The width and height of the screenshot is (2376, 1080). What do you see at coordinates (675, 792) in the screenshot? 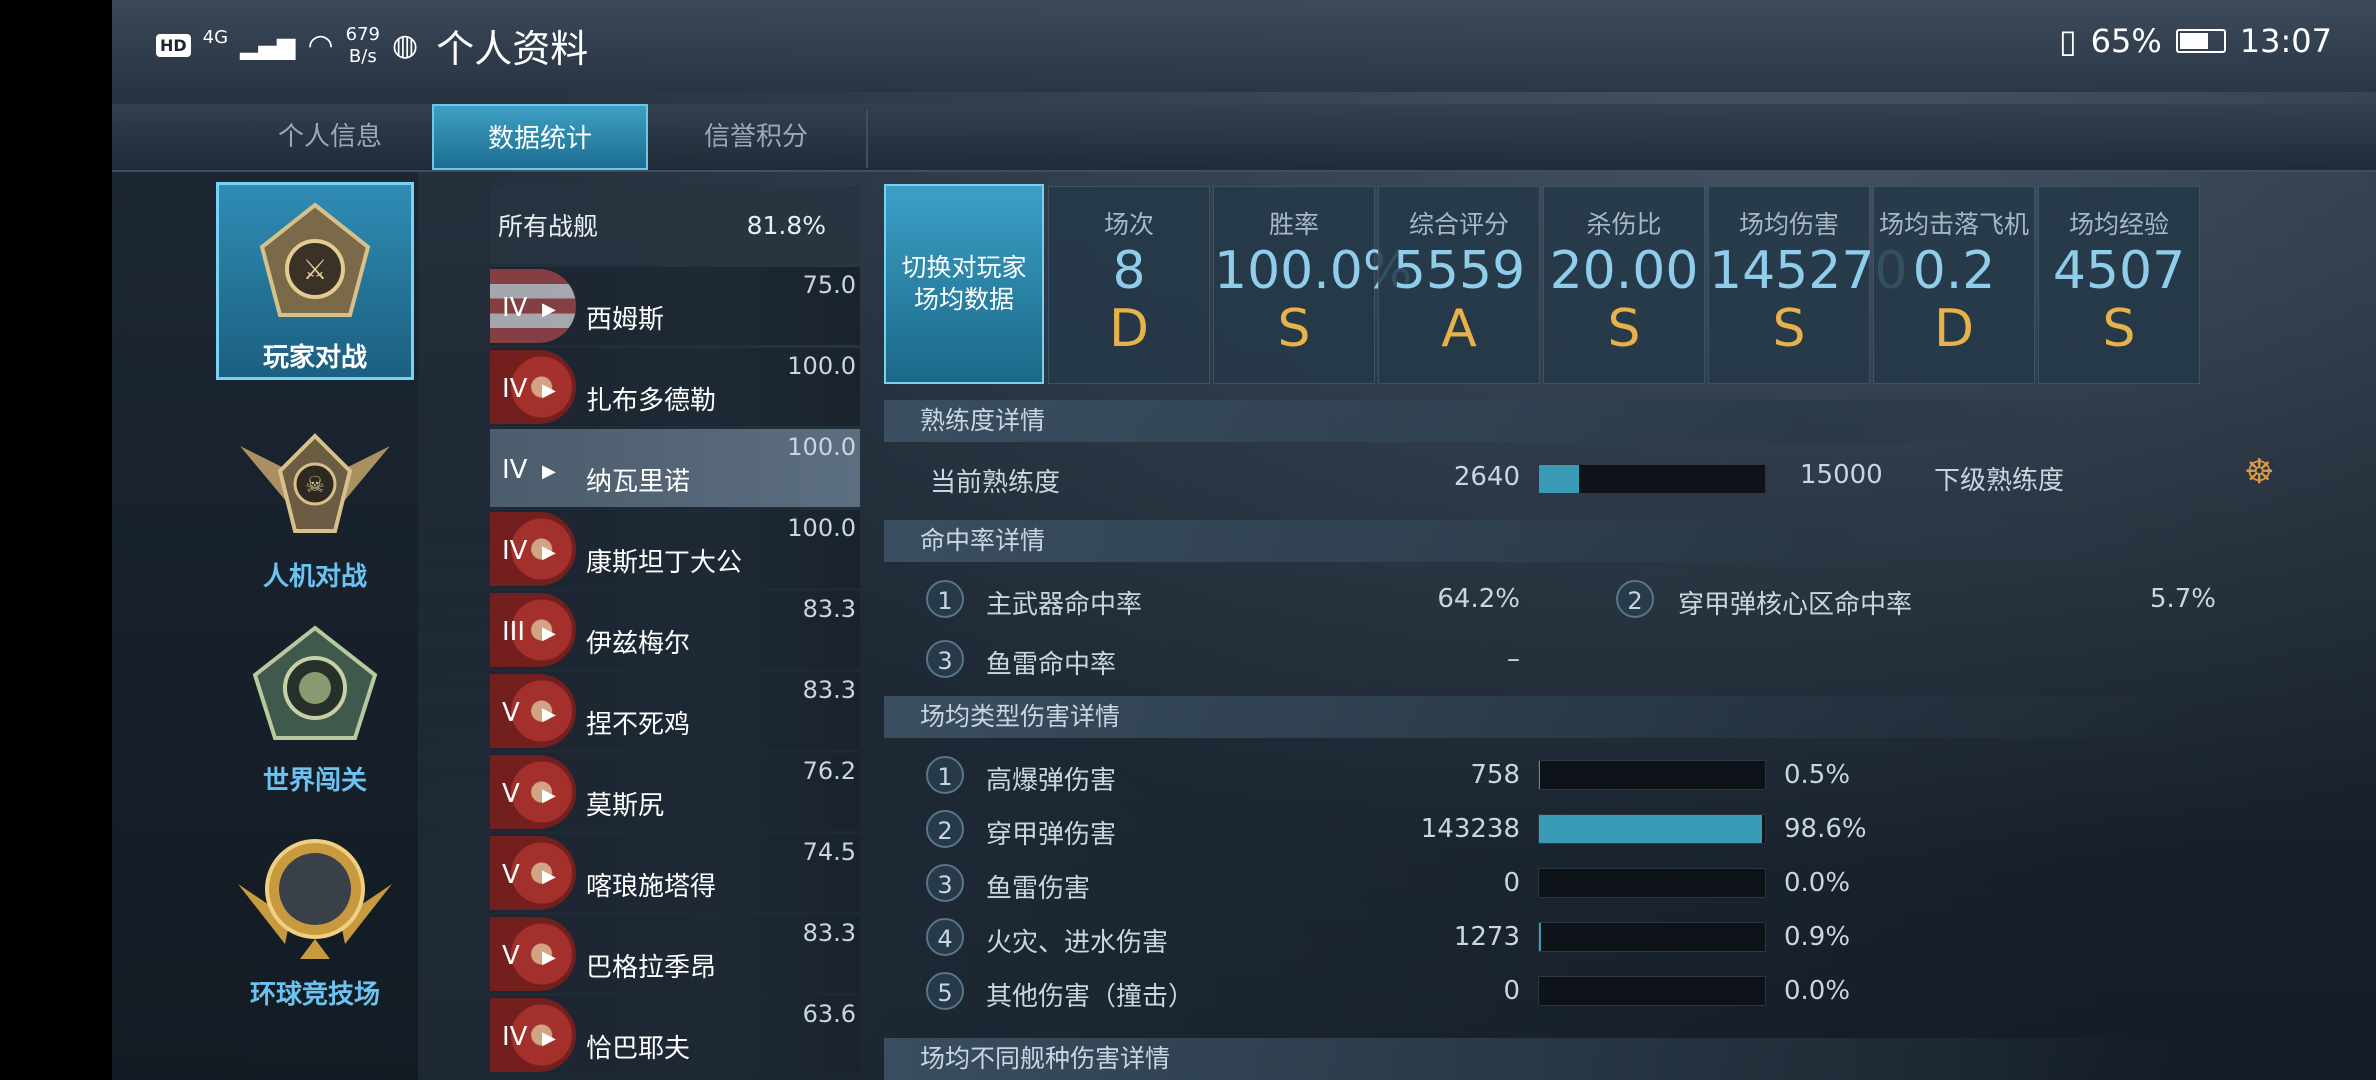
I see `ship-list-item: V ▶ 莫斯尻 76.2` at bounding box center [675, 792].